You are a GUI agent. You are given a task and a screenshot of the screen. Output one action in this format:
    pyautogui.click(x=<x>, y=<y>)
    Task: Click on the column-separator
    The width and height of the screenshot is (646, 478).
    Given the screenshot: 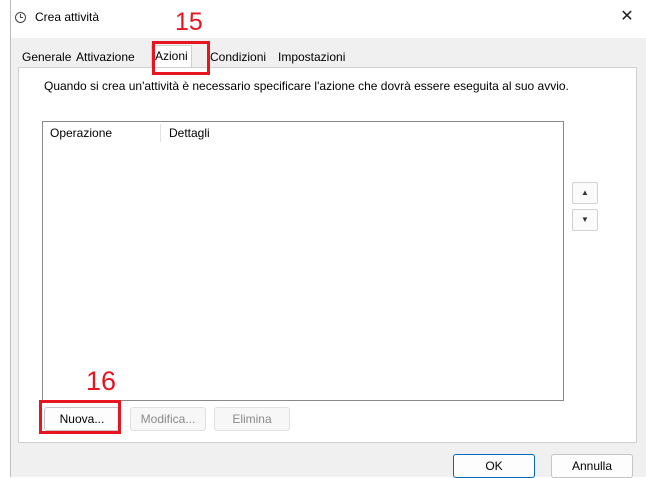 What is the action you would take?
    pyautogui.click(x=160, y=133)
    